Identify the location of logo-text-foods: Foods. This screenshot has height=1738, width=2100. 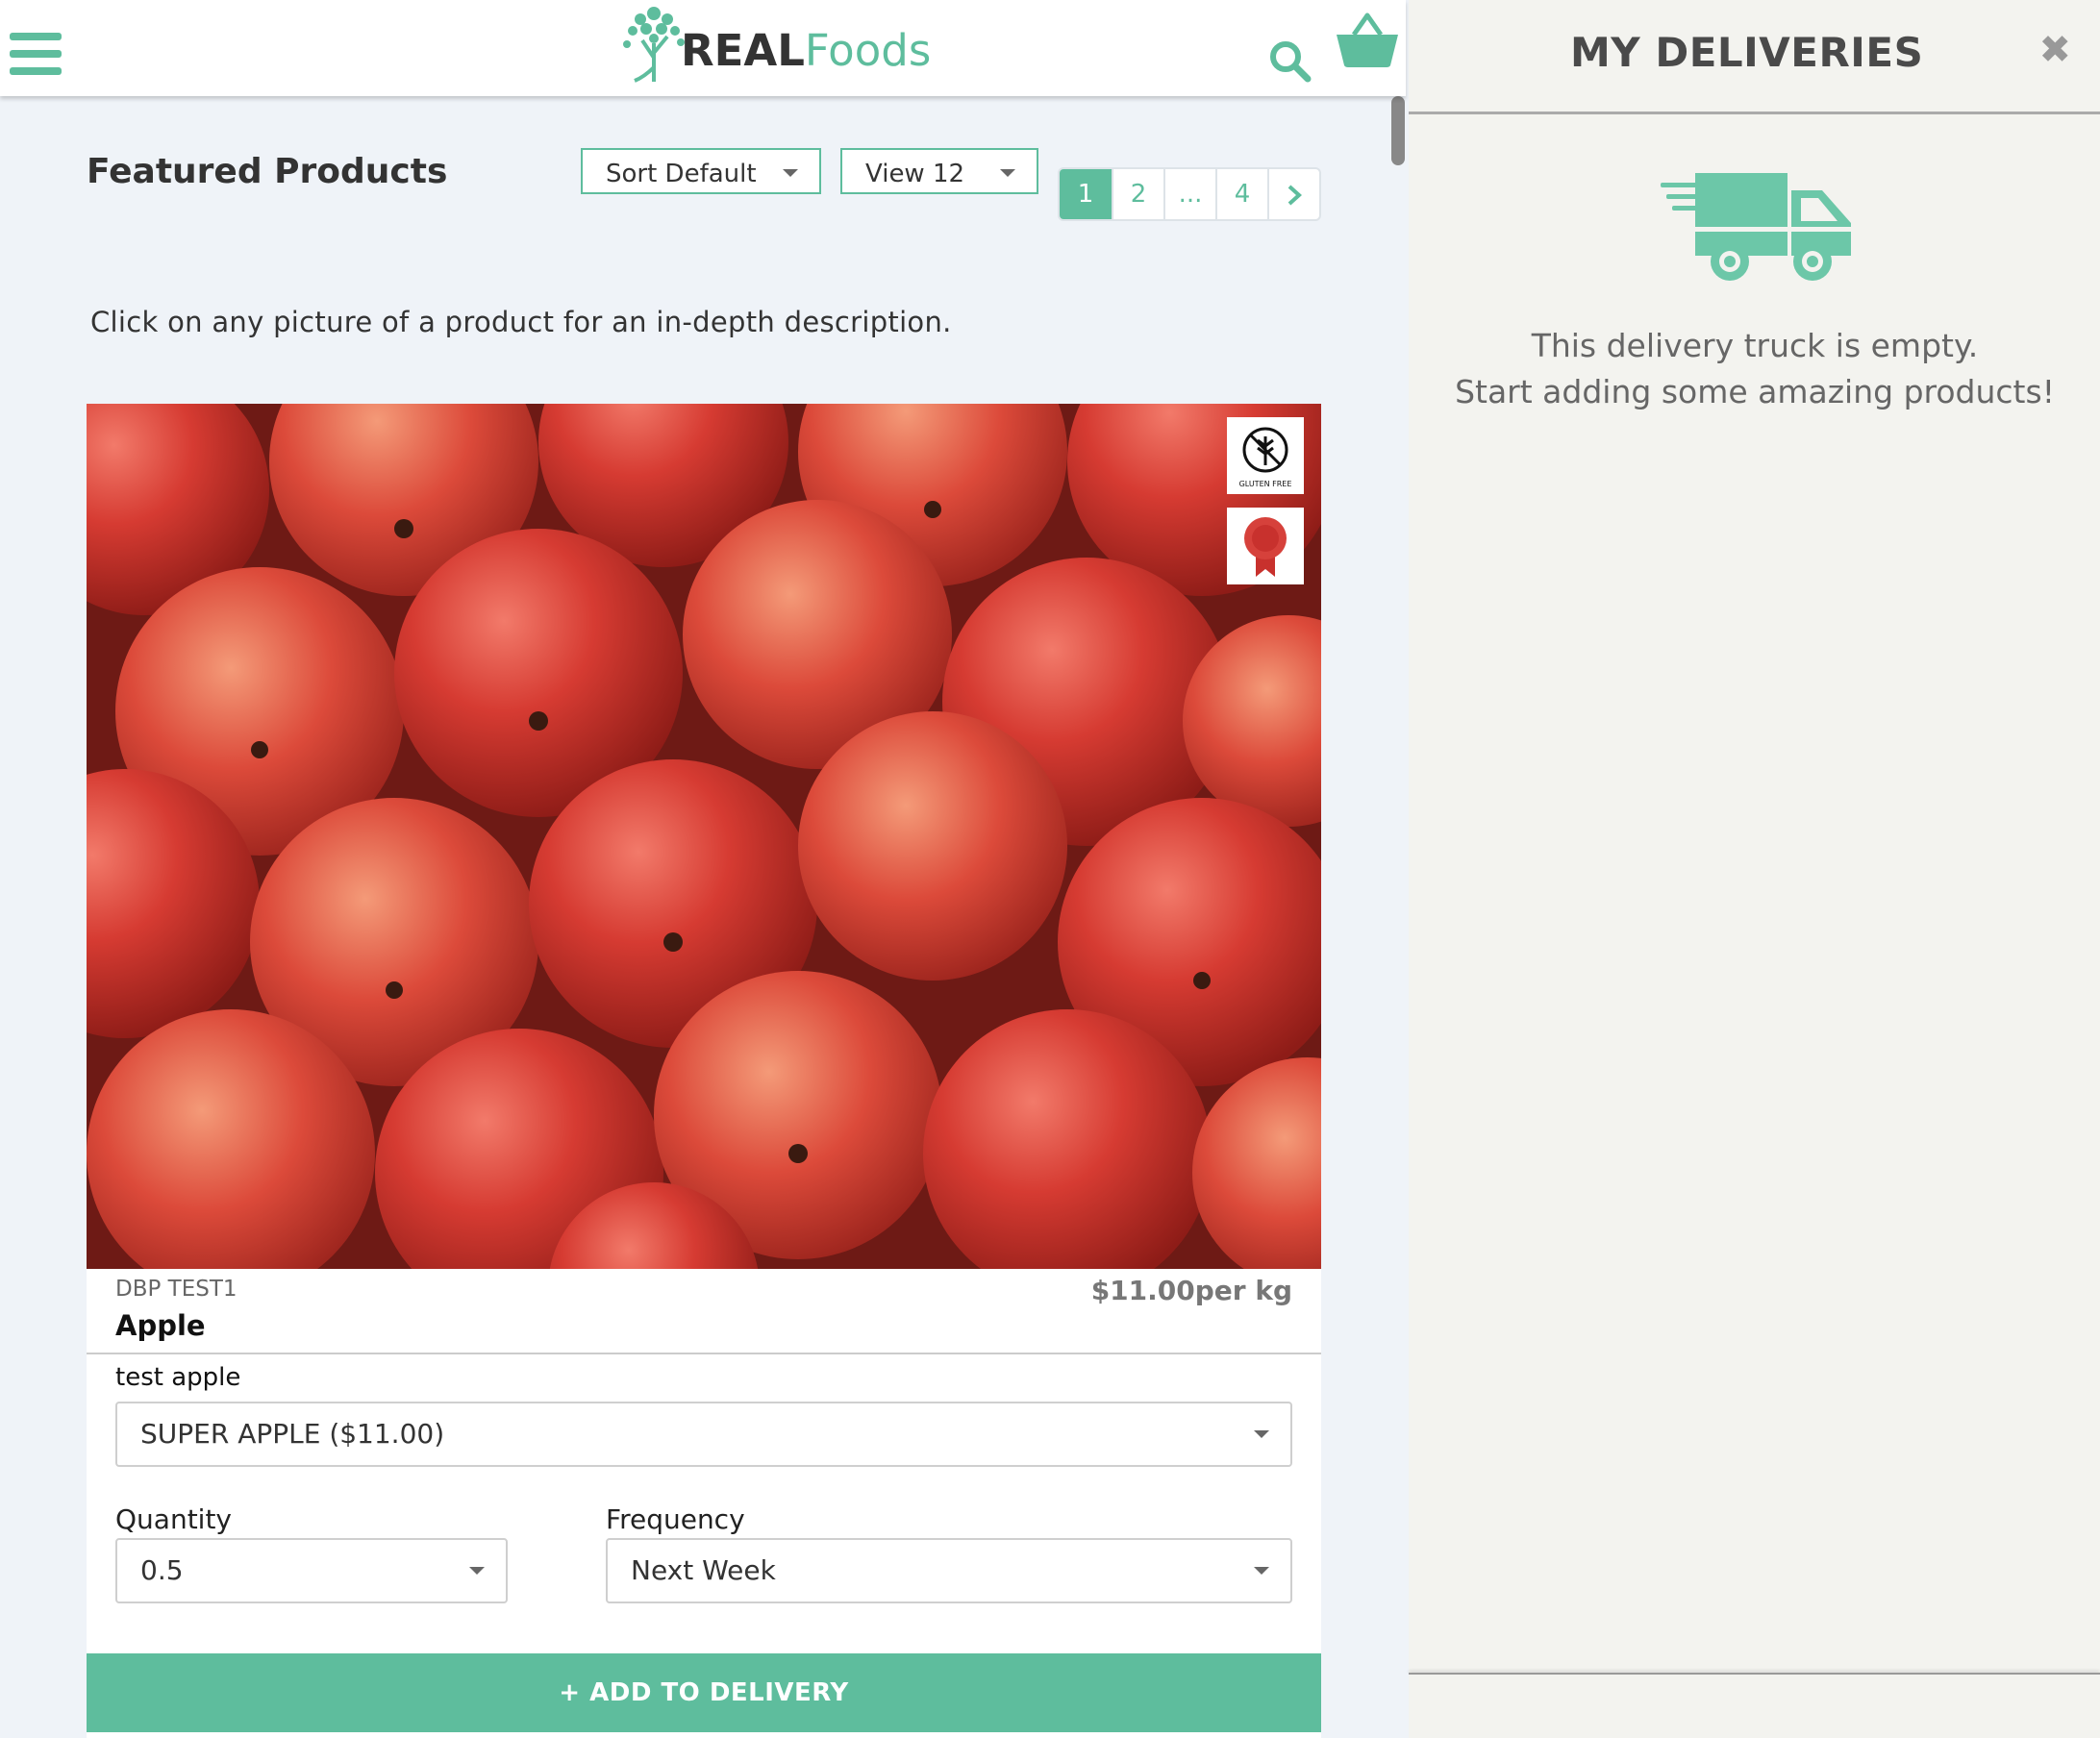
(868, 51).